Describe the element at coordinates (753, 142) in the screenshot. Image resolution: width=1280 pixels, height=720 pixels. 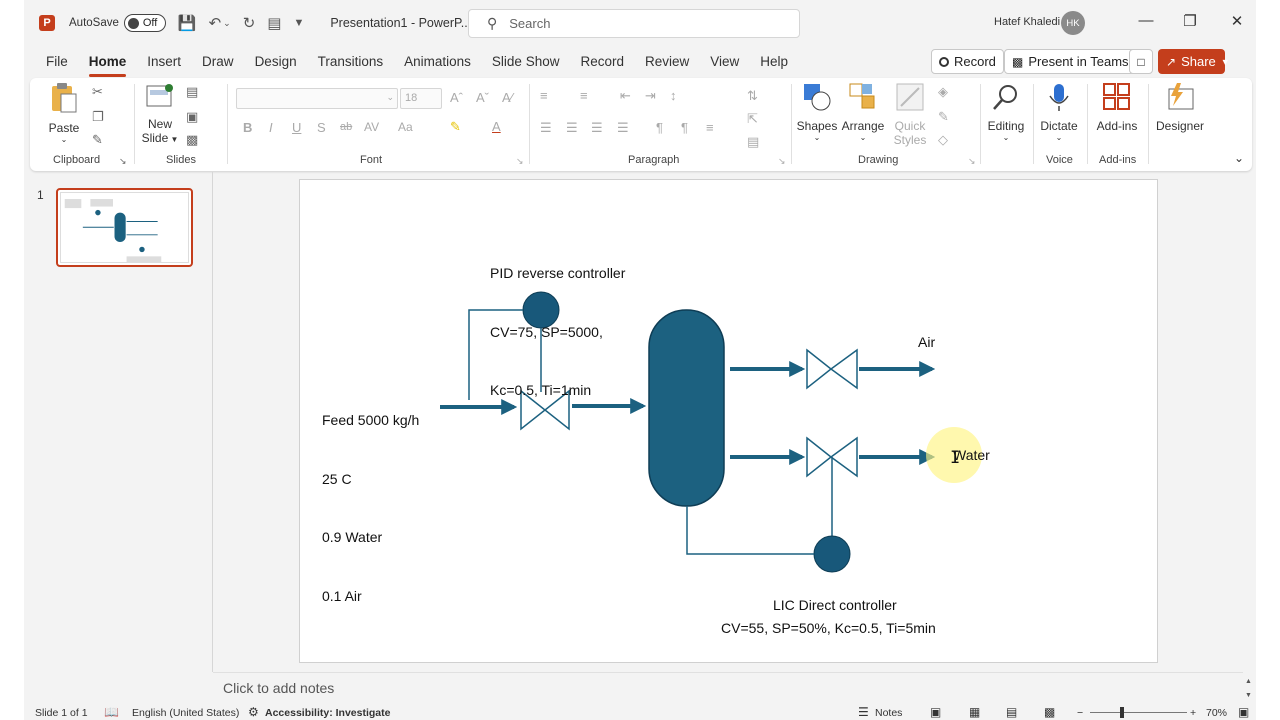
I see `smartart-icon: ▤` at that location.